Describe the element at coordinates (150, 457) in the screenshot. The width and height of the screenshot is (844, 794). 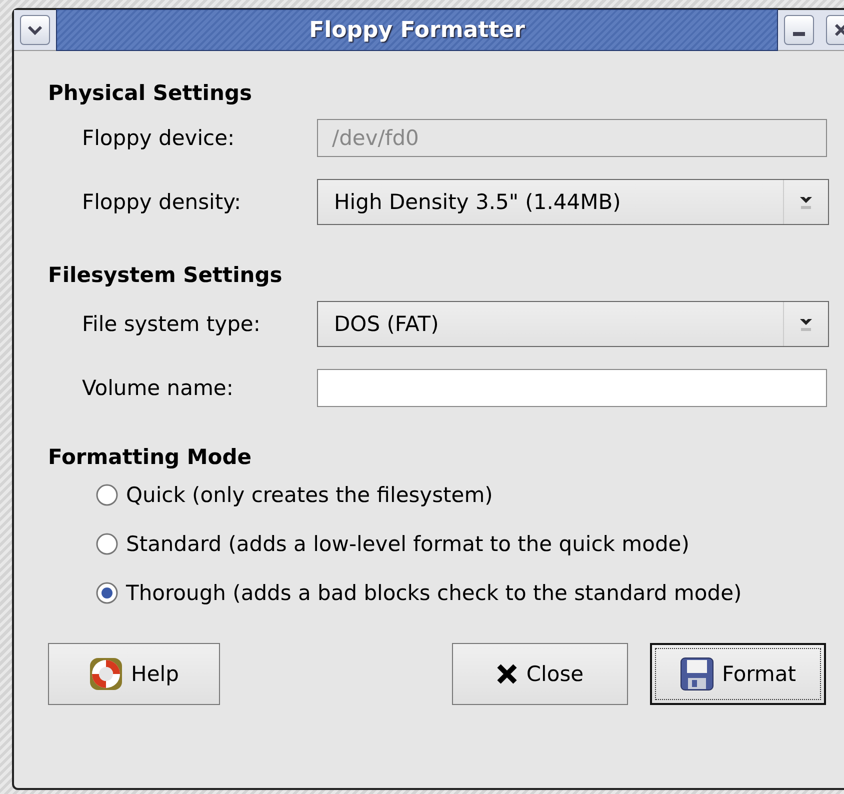
I see `section-heading: Formatting Mode` at that location.